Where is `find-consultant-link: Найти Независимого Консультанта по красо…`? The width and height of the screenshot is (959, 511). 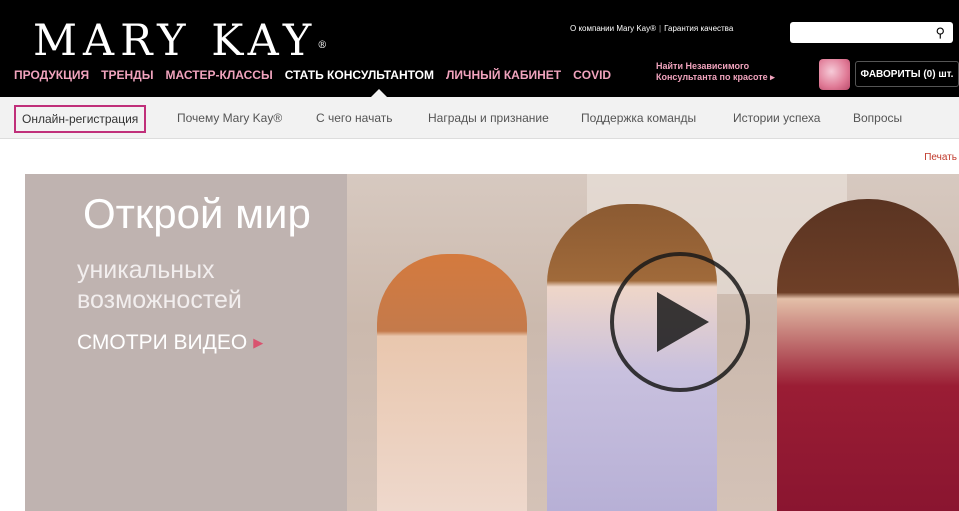 find-consultant-link: Найти Независимого Консультанта по красо… is located at coordinates (715, 72).